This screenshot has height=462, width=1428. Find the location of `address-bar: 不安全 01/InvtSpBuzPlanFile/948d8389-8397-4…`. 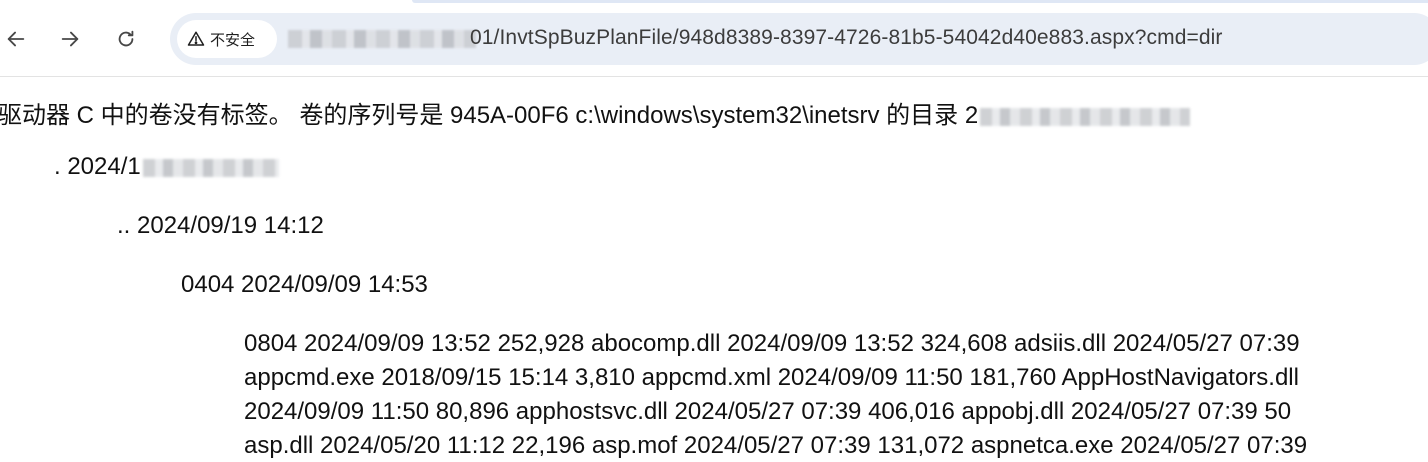

address-bar: 不安全 01/InvtSpBuzPlanFile/948d8389-8397-4… is located at coordinates (799, 39).